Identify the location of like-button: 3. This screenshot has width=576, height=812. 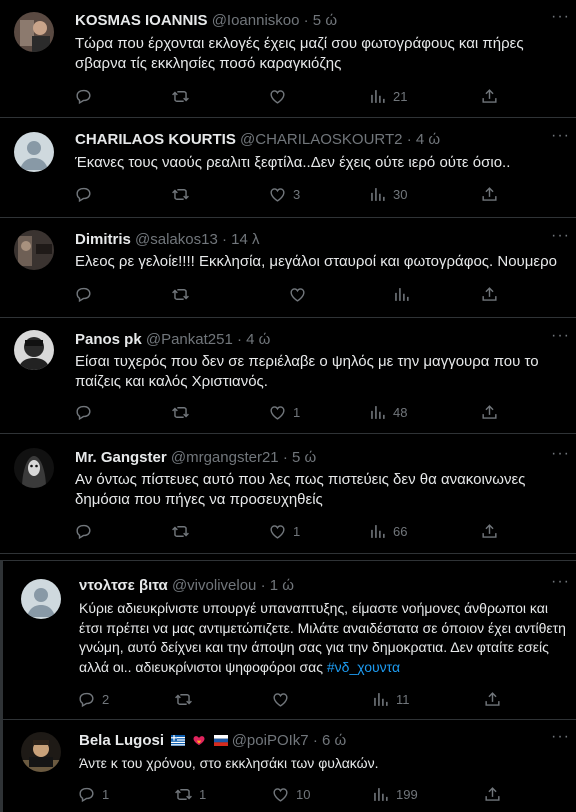
(284, 194).